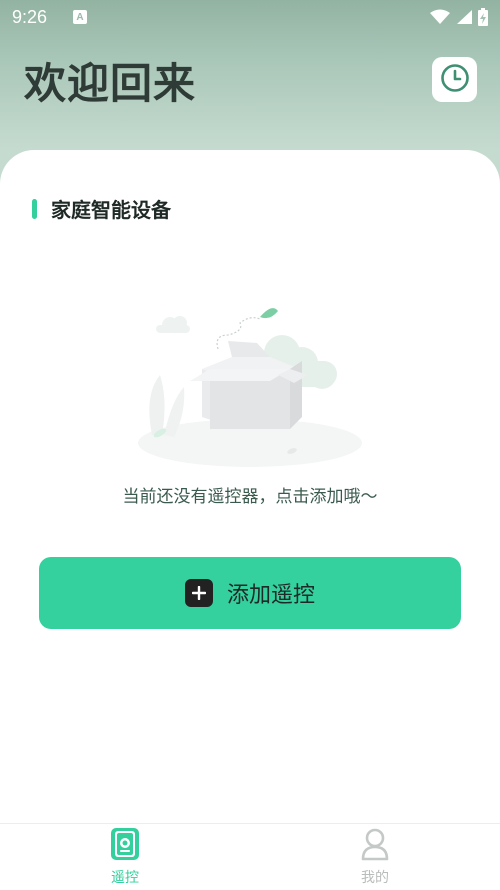  What do you see at coordinates (270, 595) in the screenshot?
I see `add-remote-label: 添加遥控` at bounding box center [270, 595].